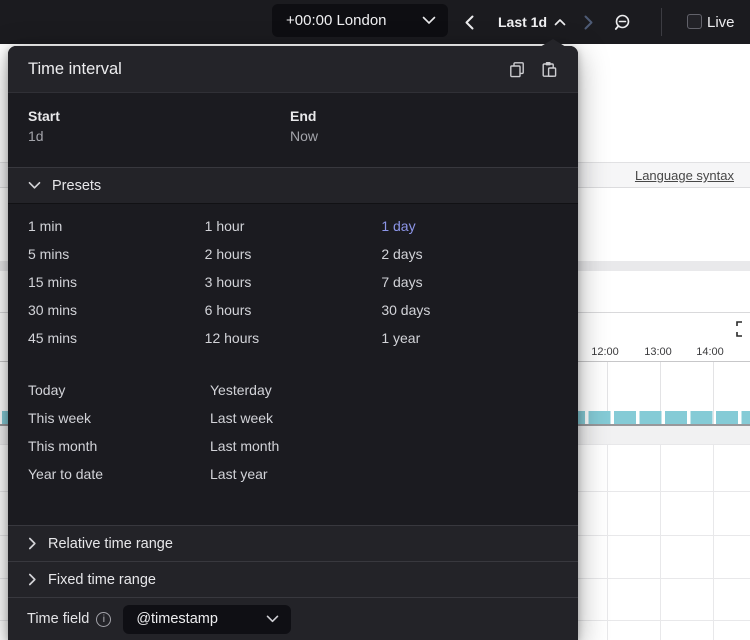 Image resolution: width=750 pixels, height=640 pixels. Describe the element at coordinates (116, 254) in the screenshot. I see `preset-item: 5 mins` at that location.